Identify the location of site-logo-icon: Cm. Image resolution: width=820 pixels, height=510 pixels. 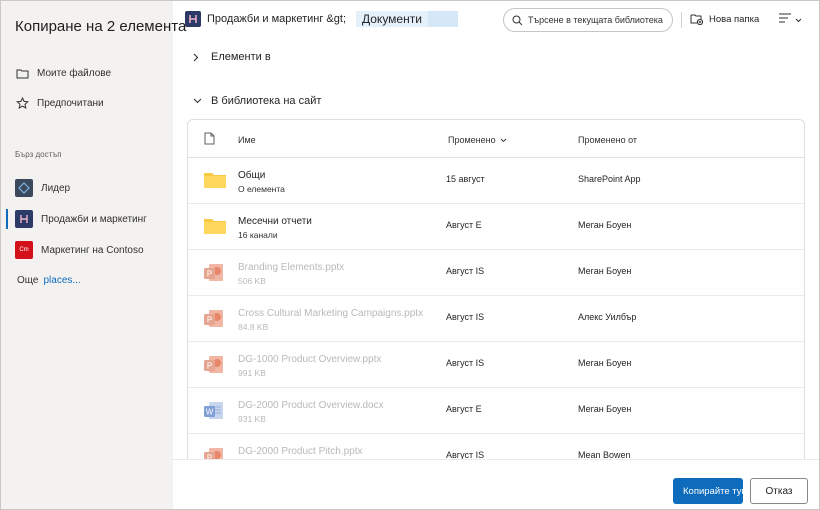
(24, 250).